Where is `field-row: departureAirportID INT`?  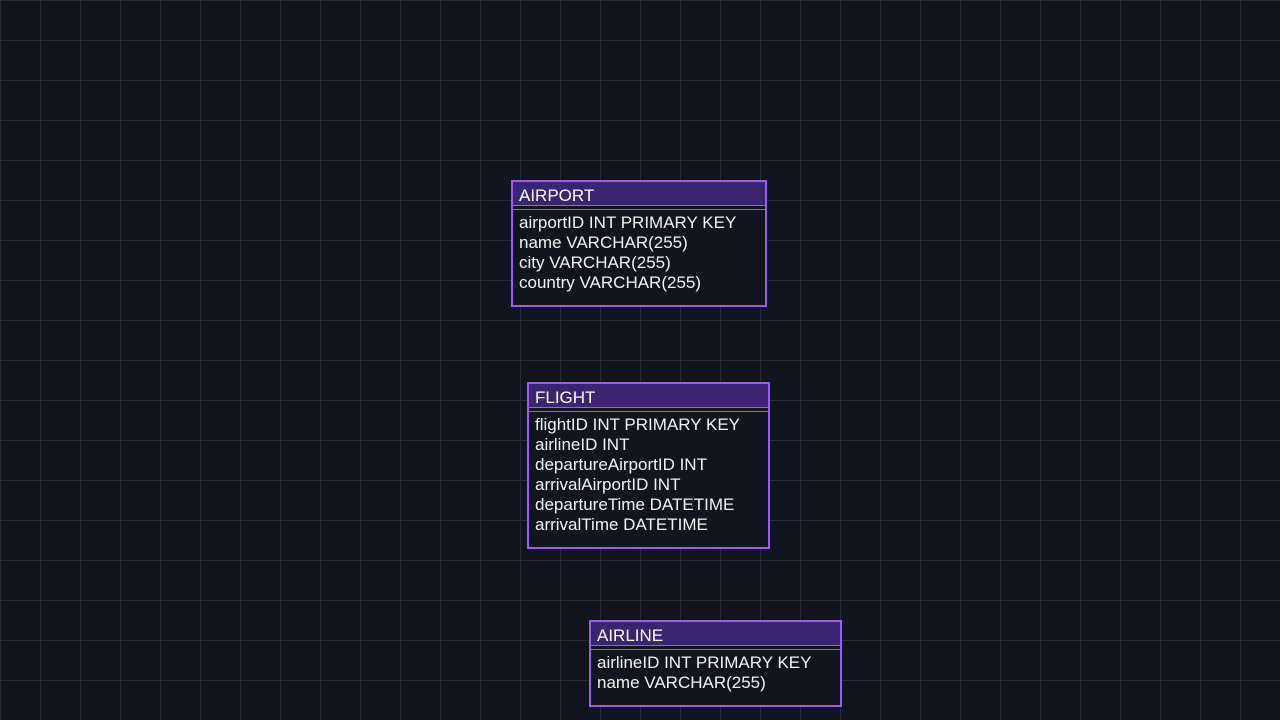
field-row: departureAirportID INT is located at coordinates (621, 464).